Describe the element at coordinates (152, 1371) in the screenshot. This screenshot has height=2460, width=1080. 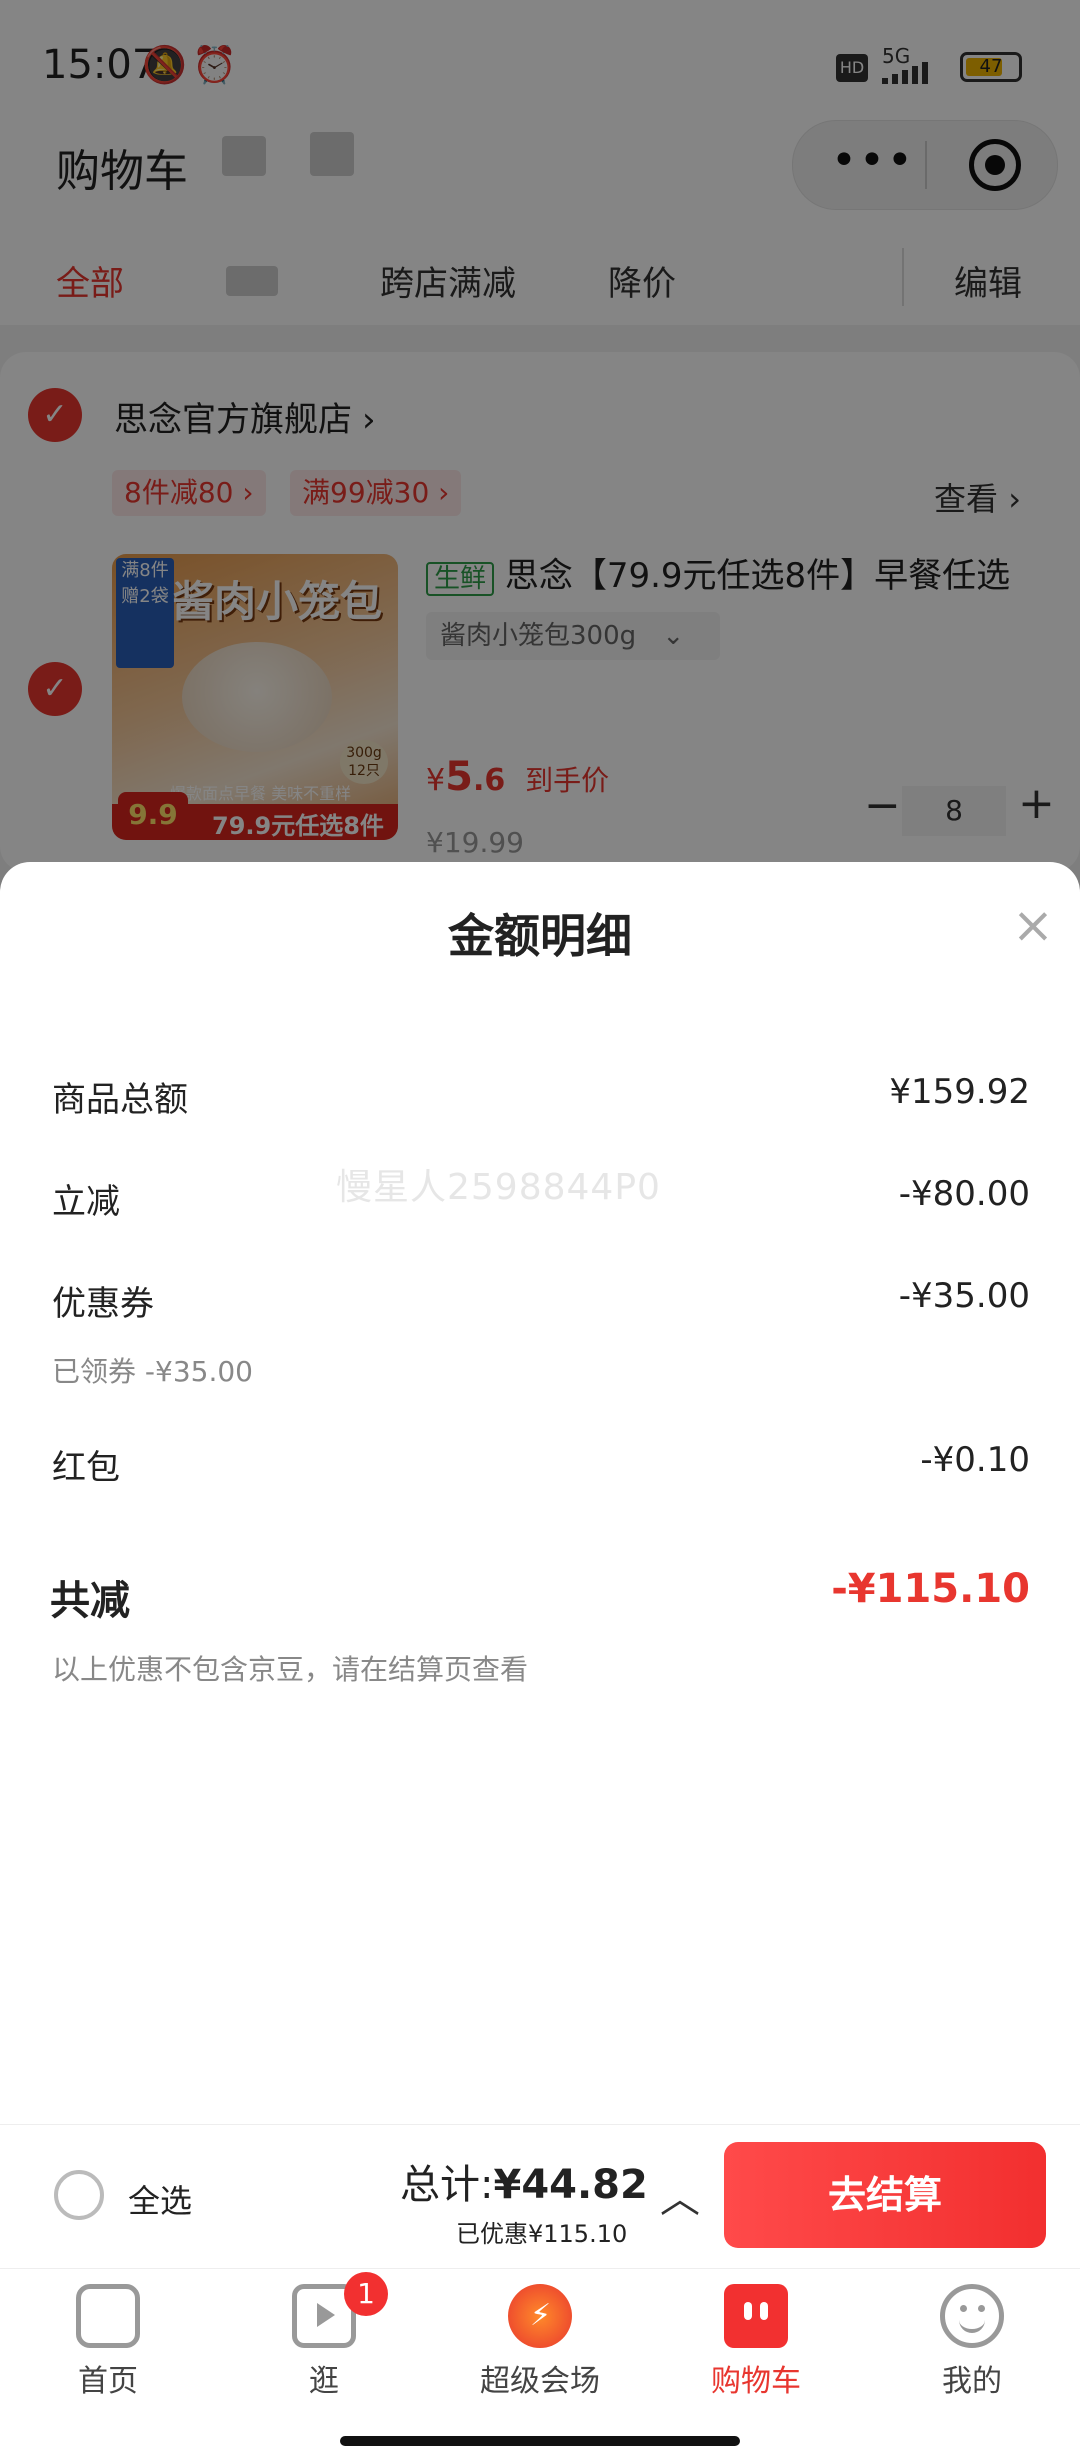
I see `coupon-note: 已领券 -¥35.00` at that location.